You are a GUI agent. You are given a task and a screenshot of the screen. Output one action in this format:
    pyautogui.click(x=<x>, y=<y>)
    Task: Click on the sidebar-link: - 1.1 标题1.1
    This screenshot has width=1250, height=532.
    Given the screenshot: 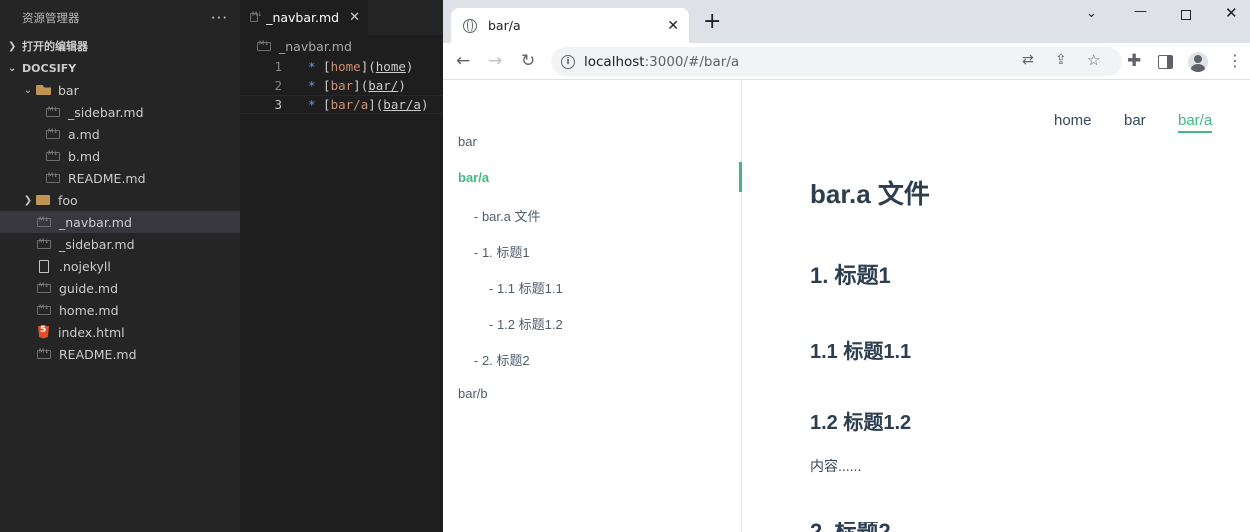 What is the action you would take?
    pyautogui.click(x=526, y=287)
    